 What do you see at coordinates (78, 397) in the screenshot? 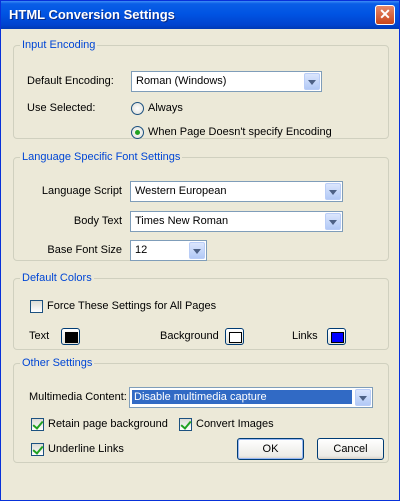
I see `multimedia-content-label: Multimedia Content:` at bounding box center [78, 397].